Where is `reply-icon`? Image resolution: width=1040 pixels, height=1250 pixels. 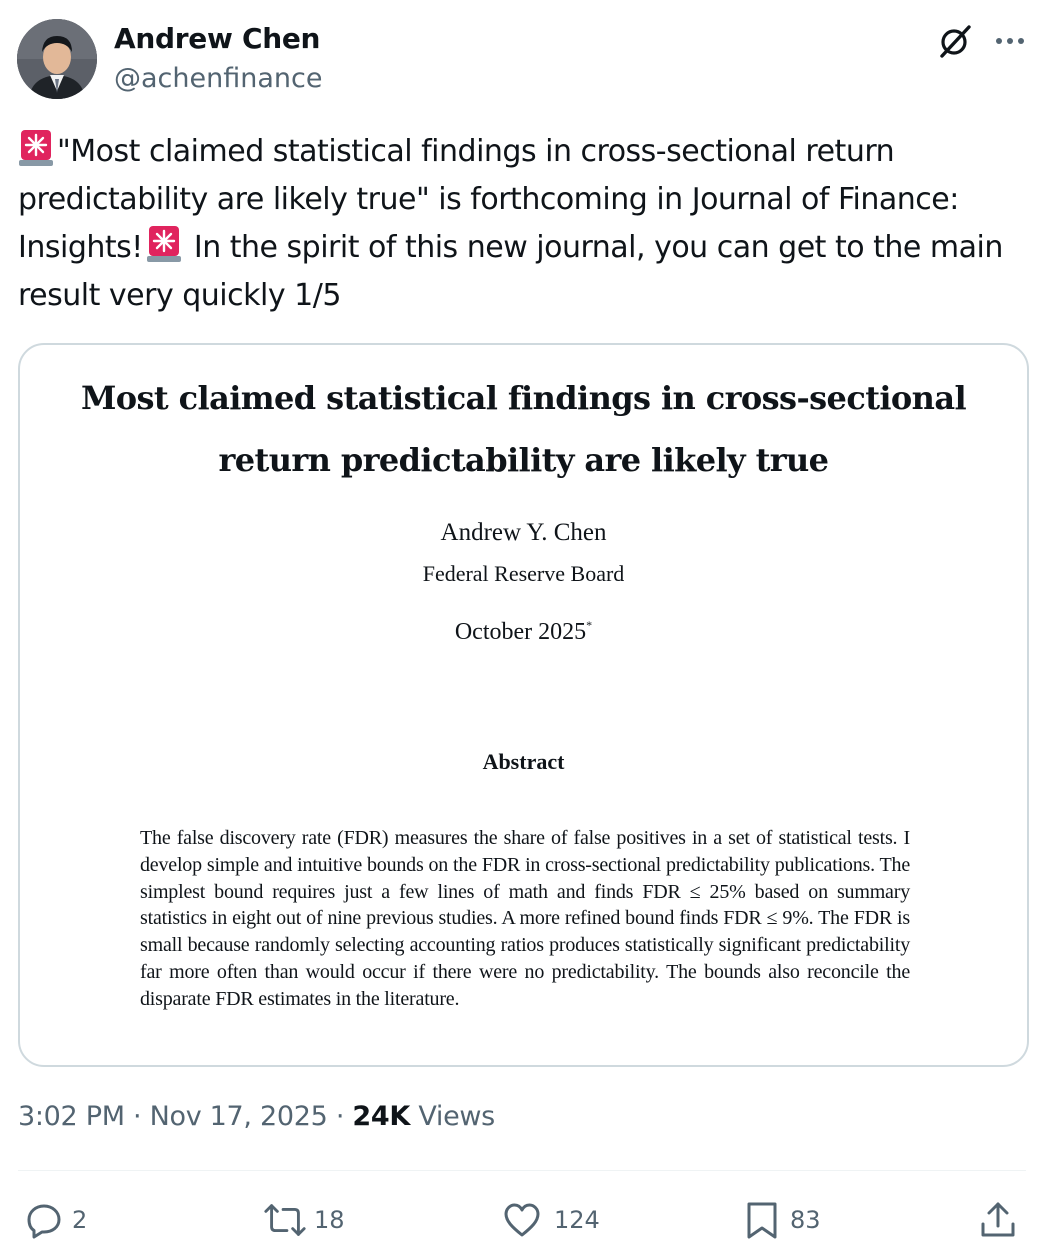
reply-icon is located at coordinates (44, 1221).